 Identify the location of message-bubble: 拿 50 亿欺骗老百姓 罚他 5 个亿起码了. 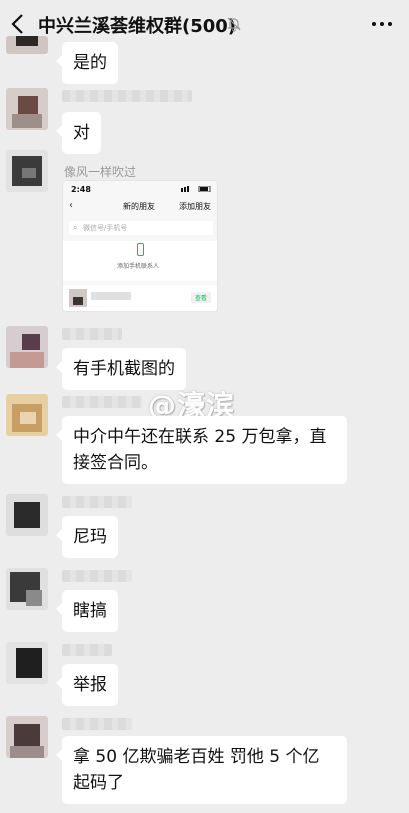
(201, 770).